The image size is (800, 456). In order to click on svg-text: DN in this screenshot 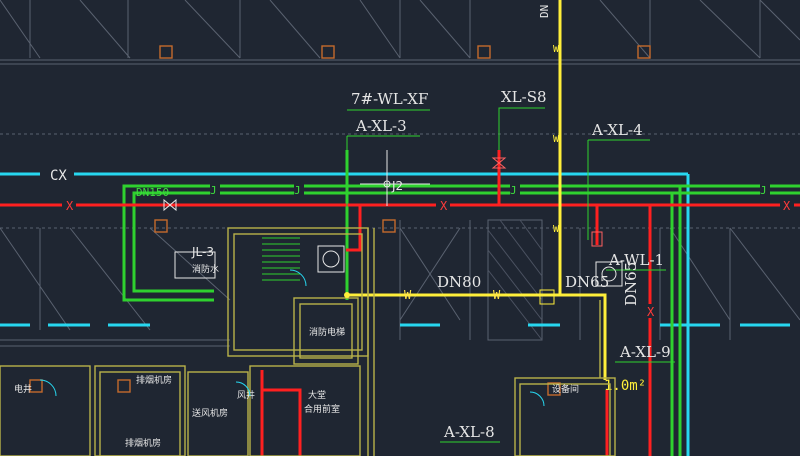, I will do `click(544, 11)`.